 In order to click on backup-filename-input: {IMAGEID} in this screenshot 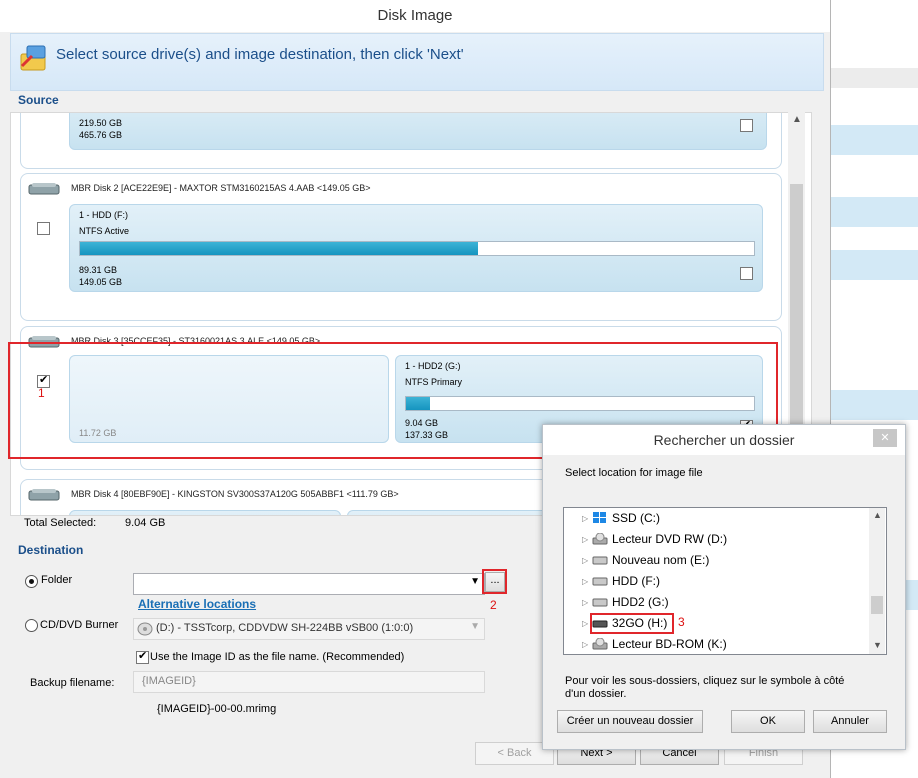, I will do `click(309, 682)`.